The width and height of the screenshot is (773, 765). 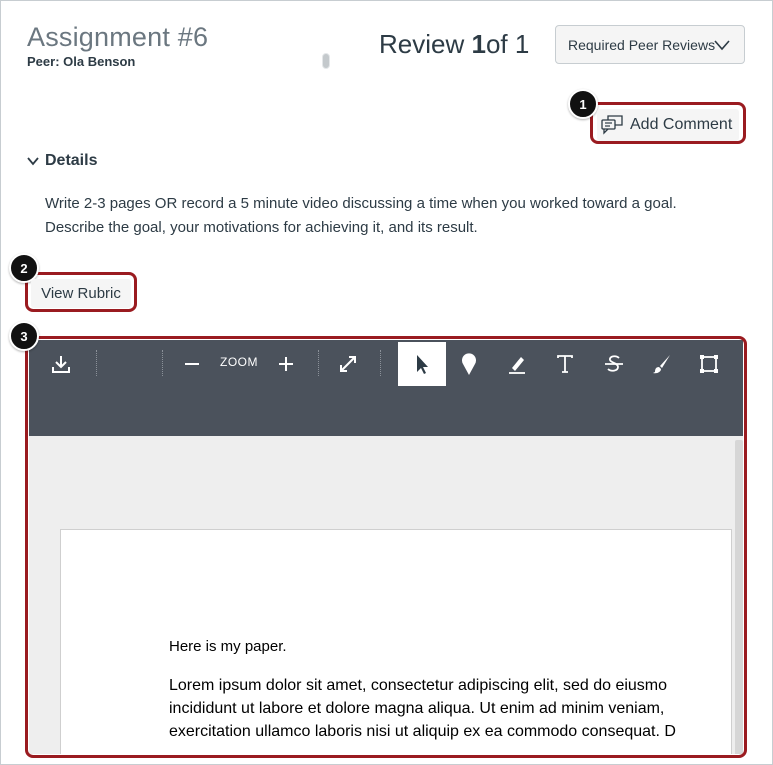 I want to click on peer-review-select-value: Required Peer Reviews, so click(x=642, y=44).